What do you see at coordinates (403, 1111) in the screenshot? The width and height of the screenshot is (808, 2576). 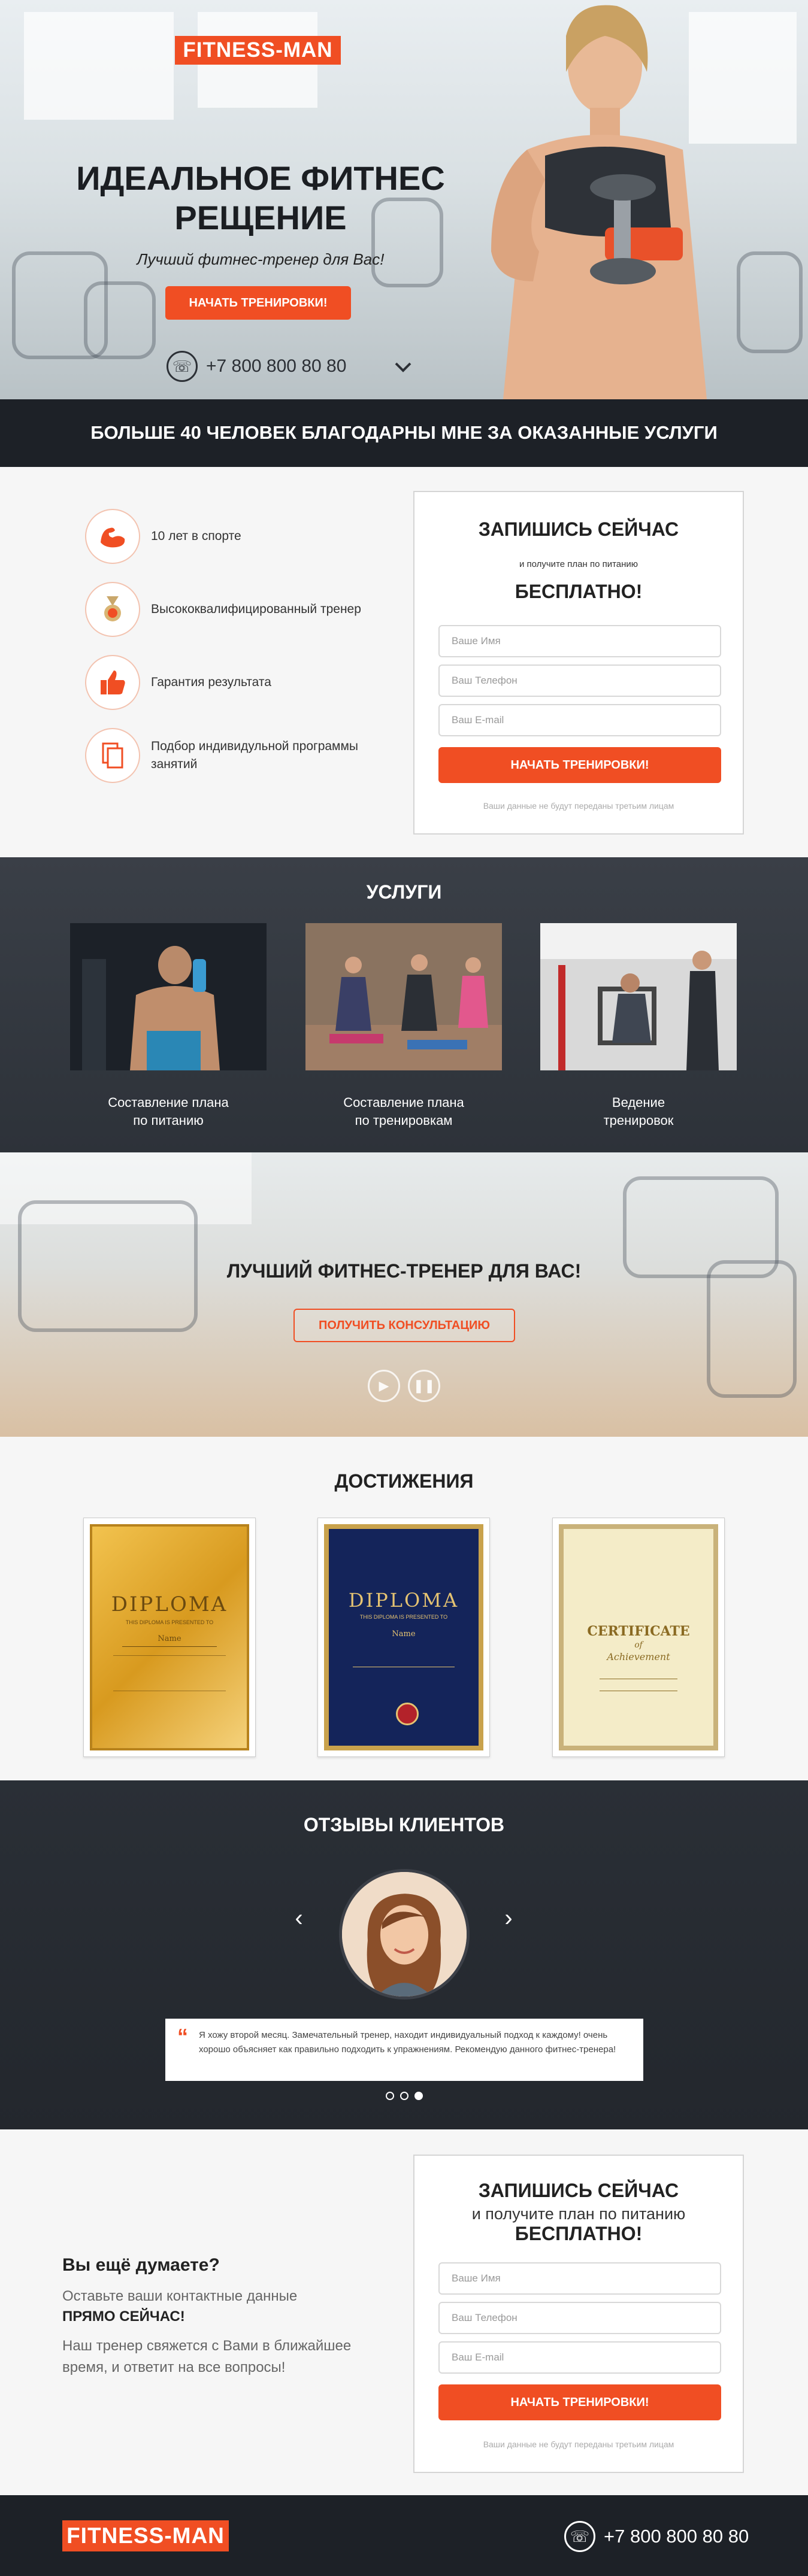 I see `service-caption: Составление плана по тренировкам` at bounding box center [403, 1111].